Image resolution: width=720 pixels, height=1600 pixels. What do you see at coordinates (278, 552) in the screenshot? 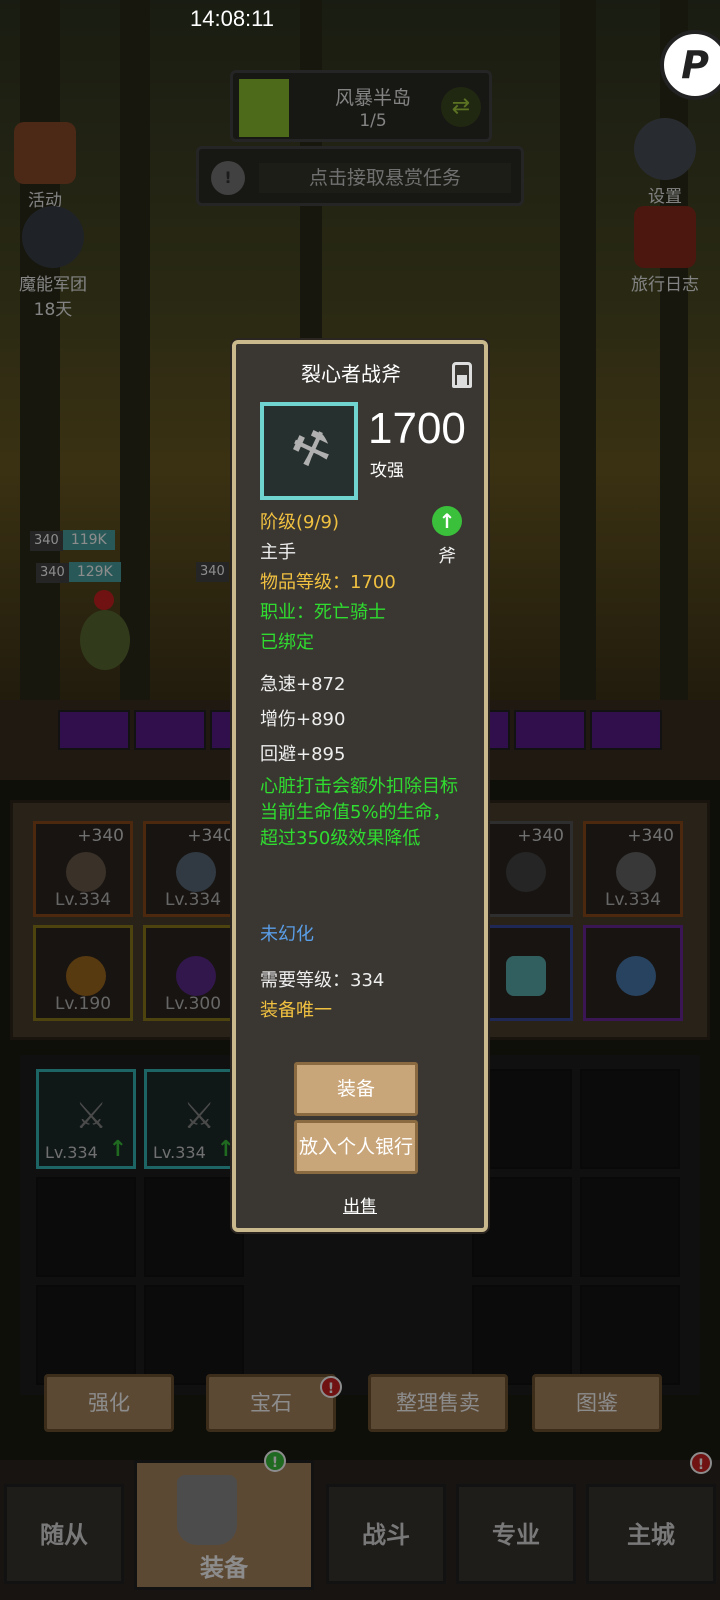
I see `item-slot: 主手` at bounding box center [278, 552].